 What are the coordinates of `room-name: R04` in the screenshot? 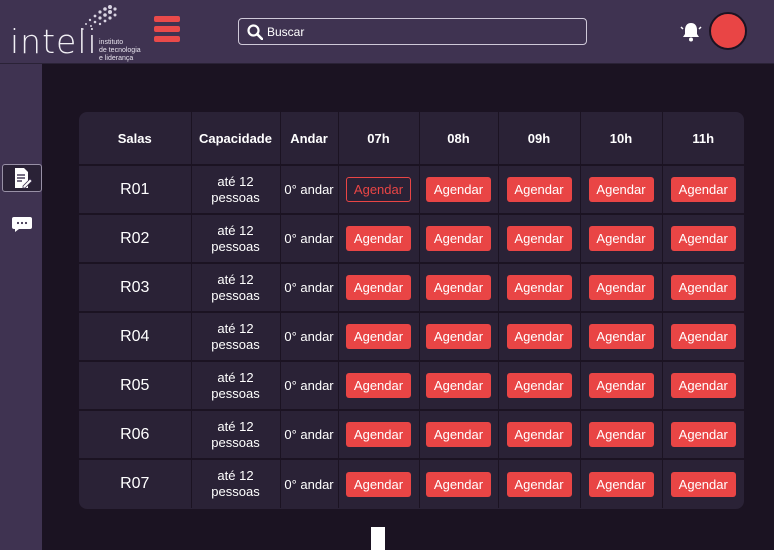 It's located at (135, 336).